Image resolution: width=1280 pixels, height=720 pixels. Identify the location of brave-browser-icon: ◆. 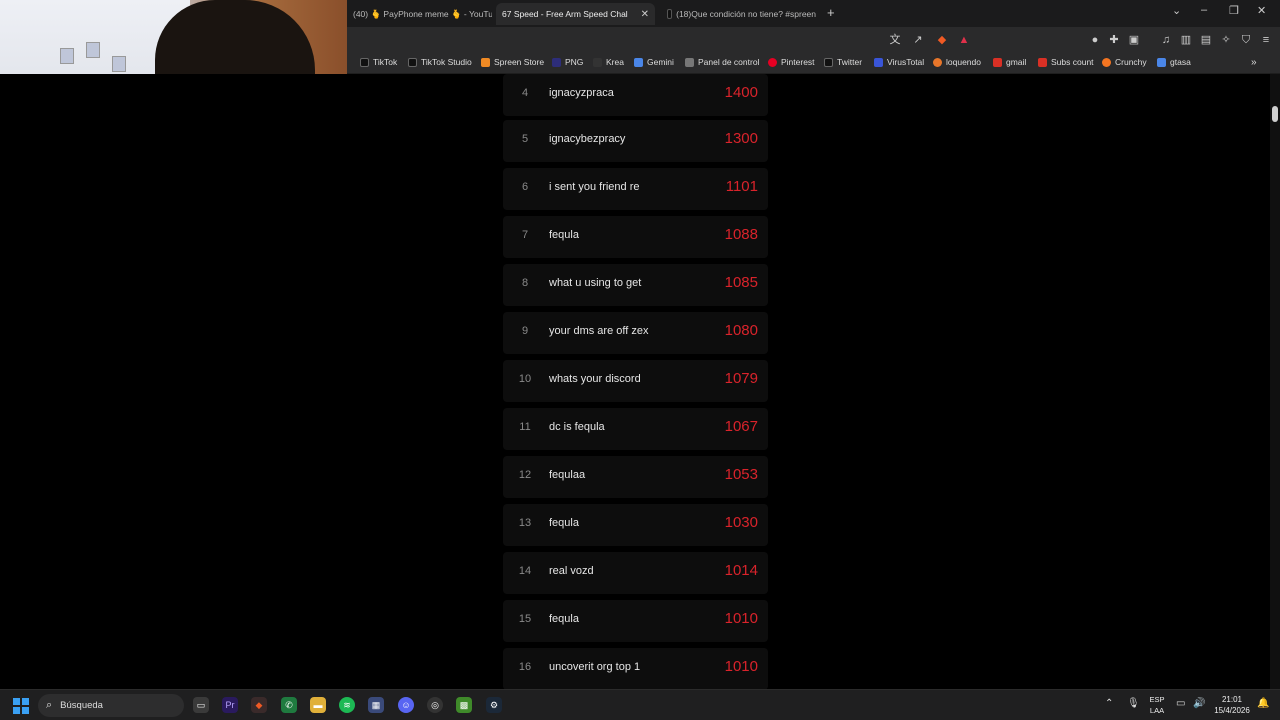
(259, 705).